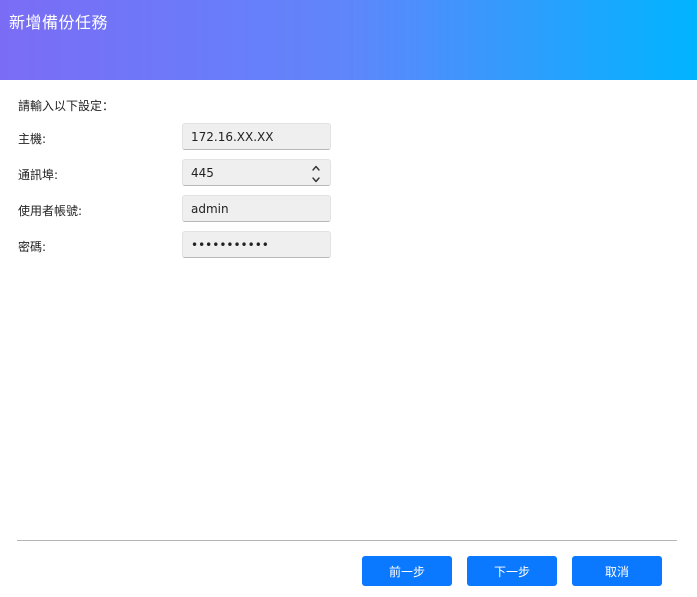  I want to click on chevron-up-icon, so click(316, 167).